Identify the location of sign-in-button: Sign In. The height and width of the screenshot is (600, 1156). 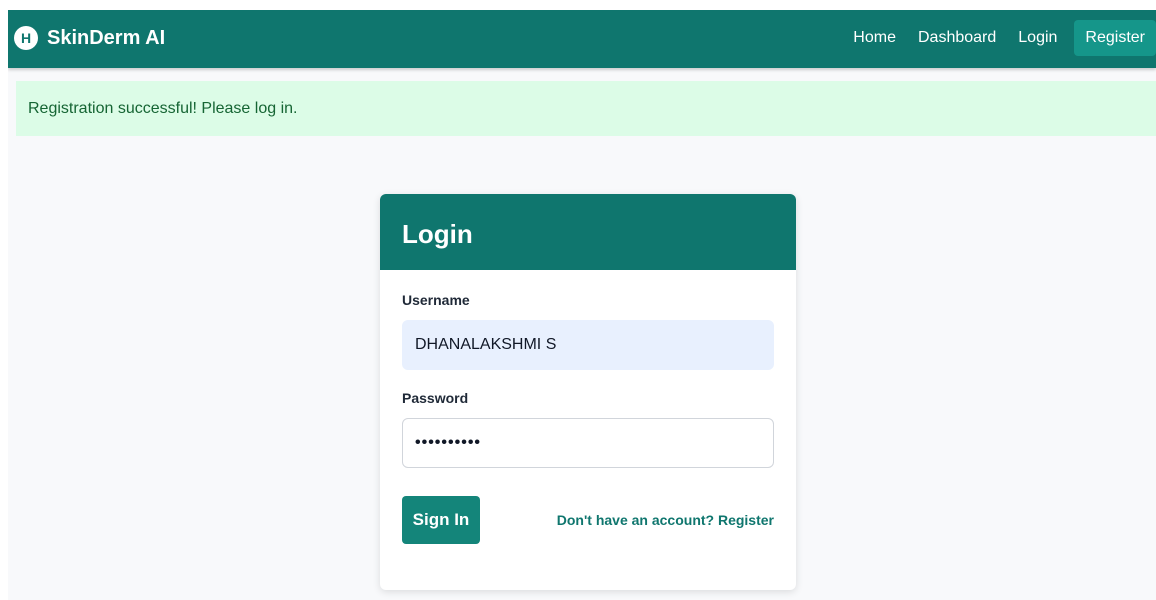
(441, 520).